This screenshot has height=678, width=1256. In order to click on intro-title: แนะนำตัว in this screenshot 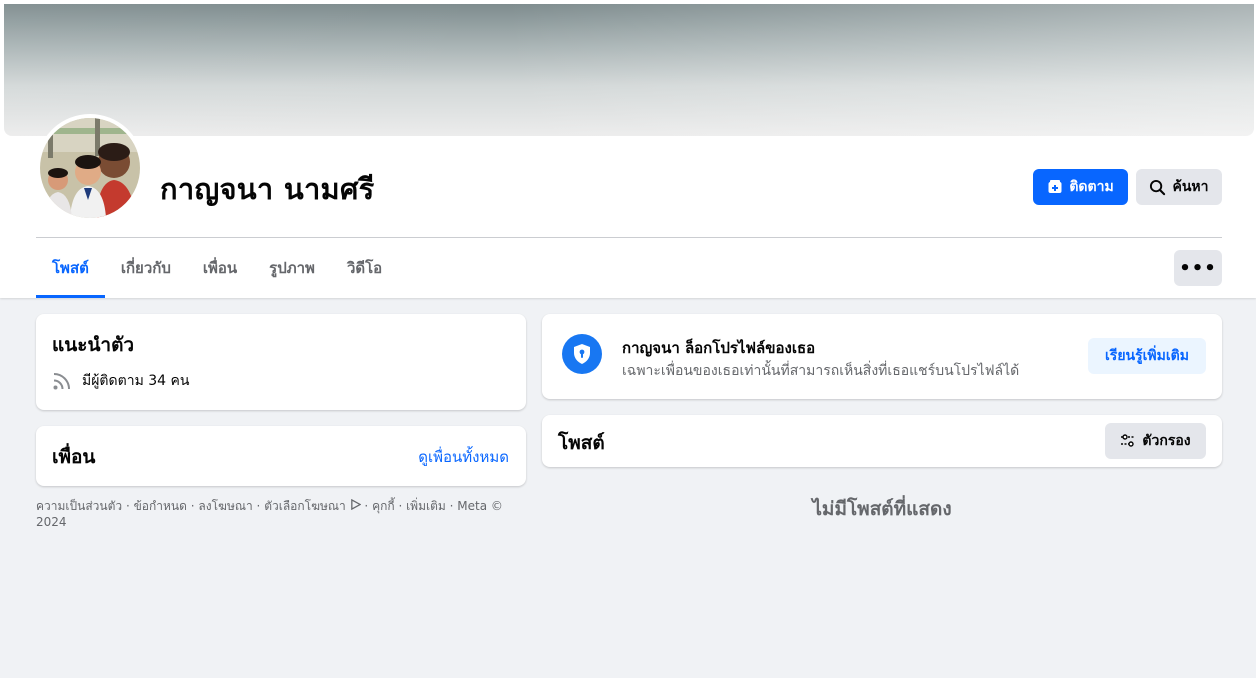, I will do `click(93, 345)`.